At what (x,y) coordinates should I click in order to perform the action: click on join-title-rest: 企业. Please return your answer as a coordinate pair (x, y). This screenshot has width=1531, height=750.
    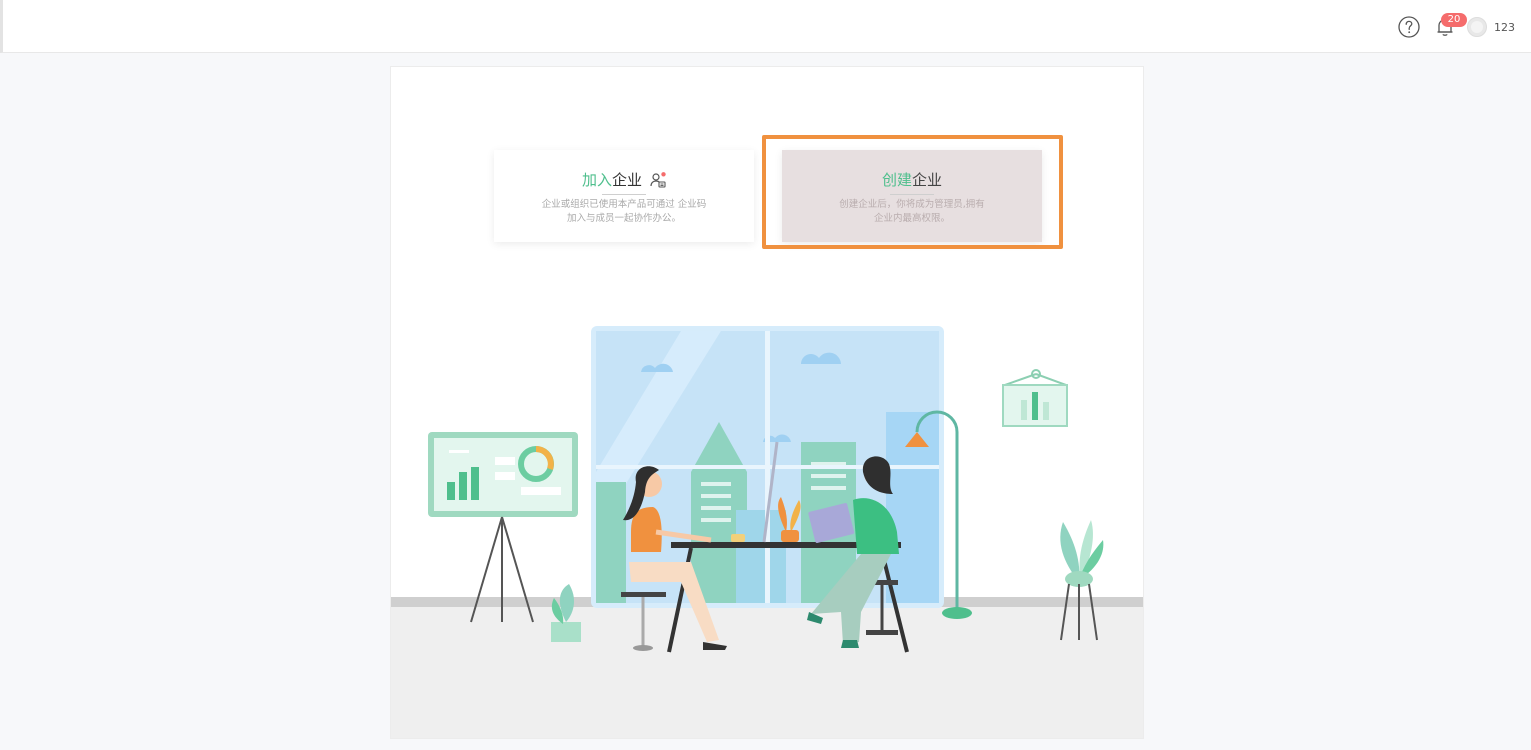
    Looking at the image, I should click on (627, 180).